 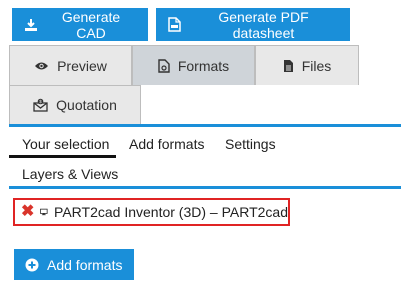 I want to click on subtabs-divider, so click(x=205, y=187).